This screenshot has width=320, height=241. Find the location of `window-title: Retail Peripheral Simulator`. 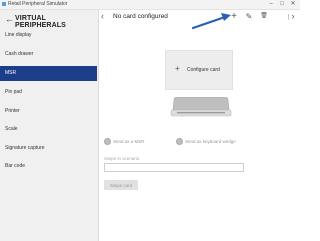

window-title: Retail Peripheral Simulator is located at coordinates (38, 4).